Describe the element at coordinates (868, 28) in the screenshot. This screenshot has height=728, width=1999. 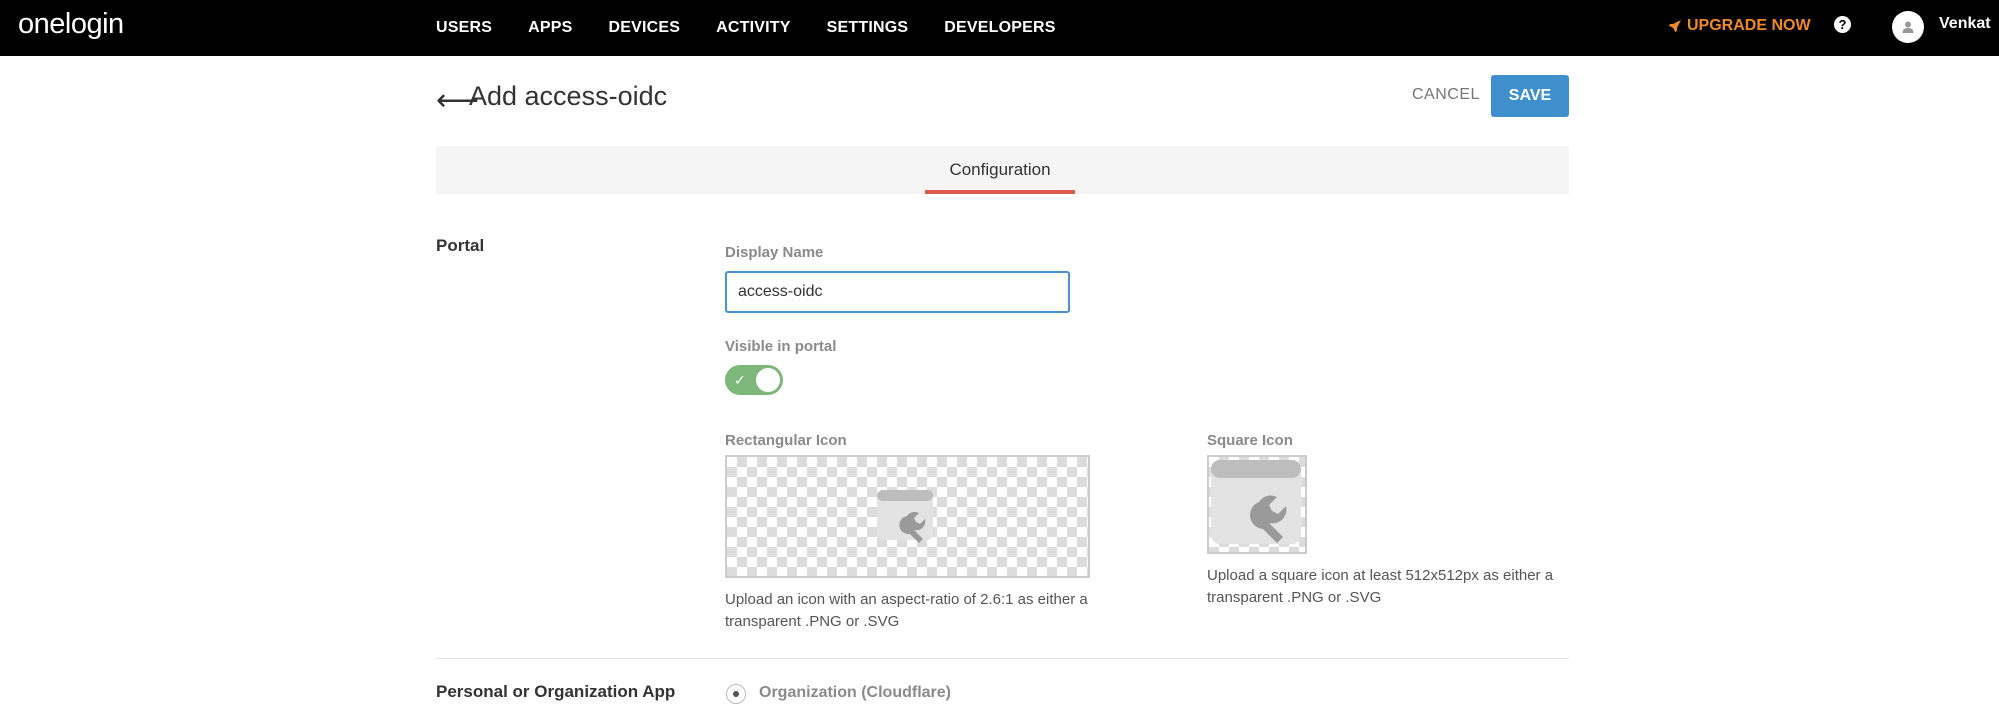
I see `nav-settings: SETTINGS` at that location.